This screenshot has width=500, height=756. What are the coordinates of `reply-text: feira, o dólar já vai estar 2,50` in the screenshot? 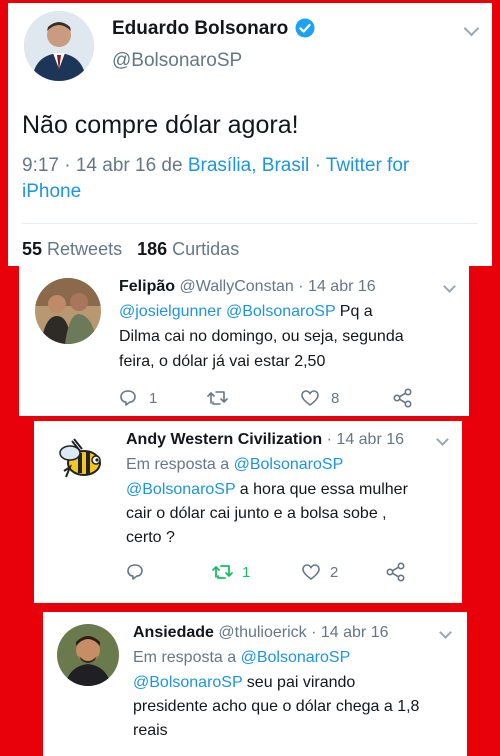 It's located at (222, 361).